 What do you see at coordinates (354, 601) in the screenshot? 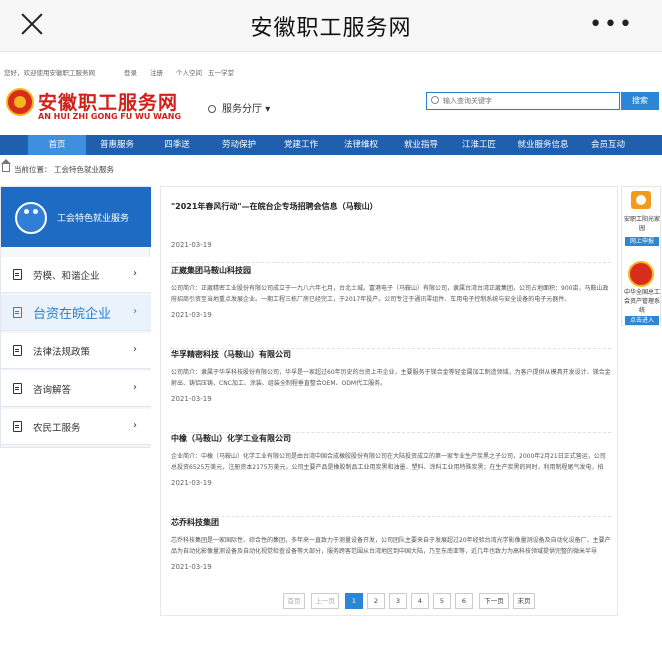
I see `page-number-button: 1` at bounding box center [354, 601].